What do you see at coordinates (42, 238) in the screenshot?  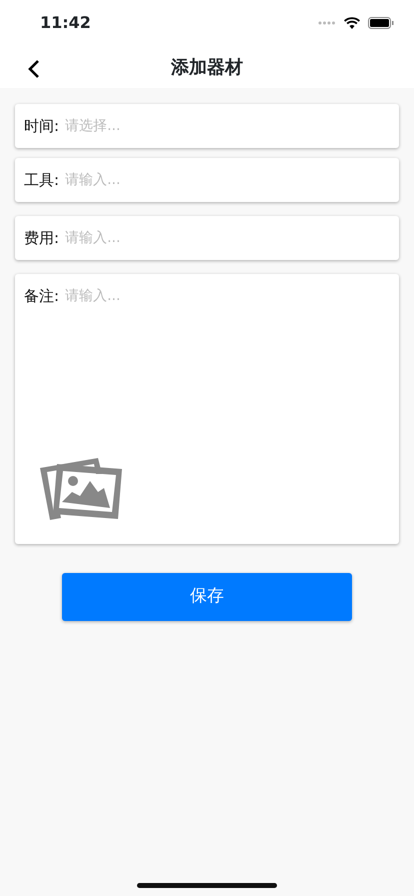 I see `field-label: 费用:` at bounding box center [42, 238].